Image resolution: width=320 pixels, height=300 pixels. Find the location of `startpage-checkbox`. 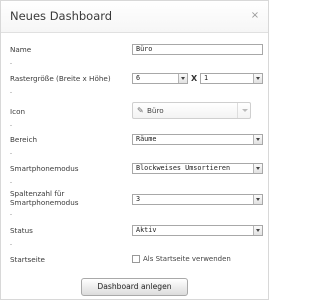

startpage-checkbox is located at coordinates (136, 259).